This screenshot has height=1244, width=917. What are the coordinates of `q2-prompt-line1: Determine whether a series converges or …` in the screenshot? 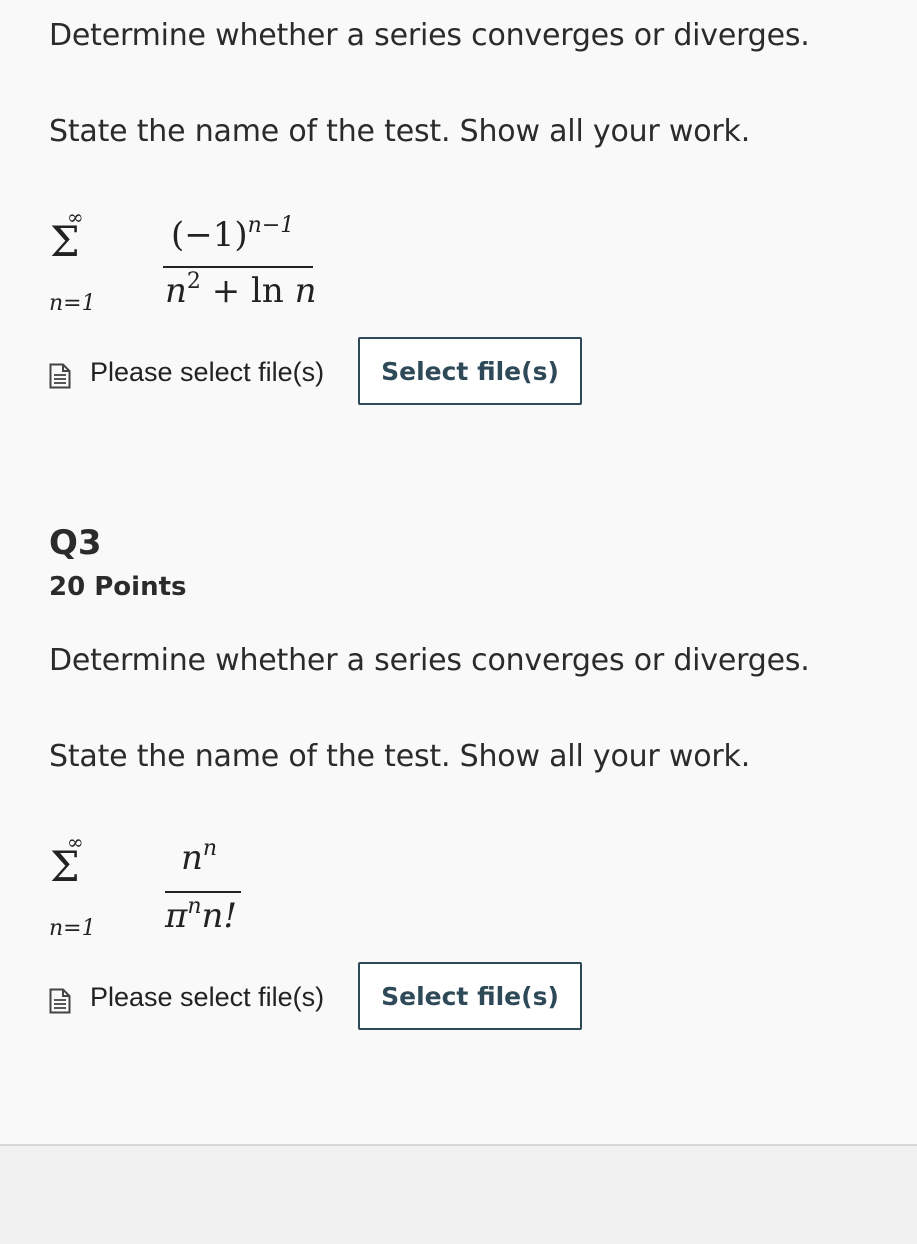 It's located at (429, 35).